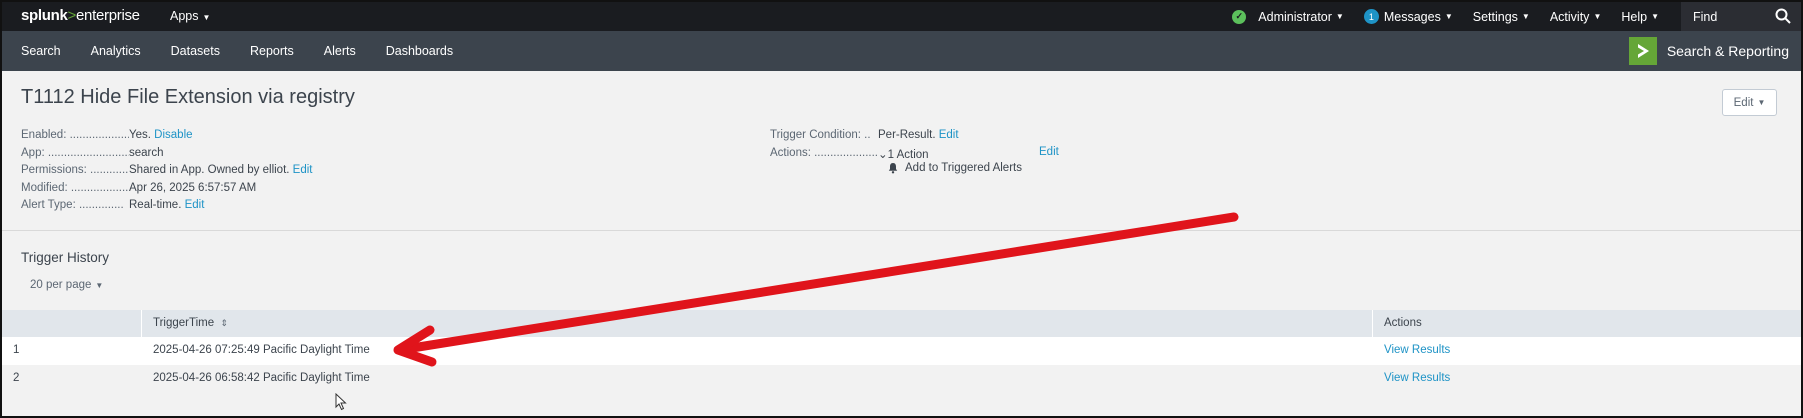 Image resolution: width=1803 pixels, height=418 pixels. I want to click on action-item: Add to Triggered Alerts, so click(954, 168).